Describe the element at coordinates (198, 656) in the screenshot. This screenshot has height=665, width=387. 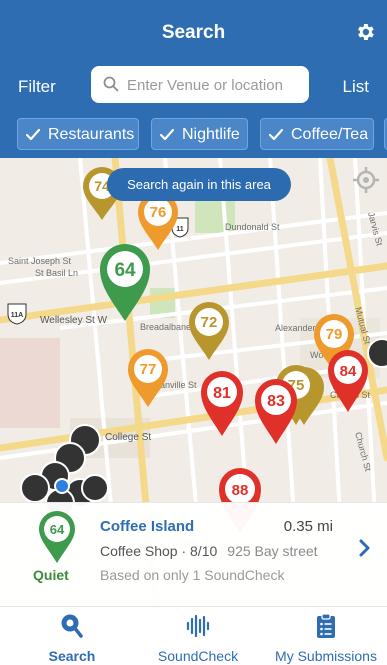
I see `tab-label: SoundCheck` at that location.